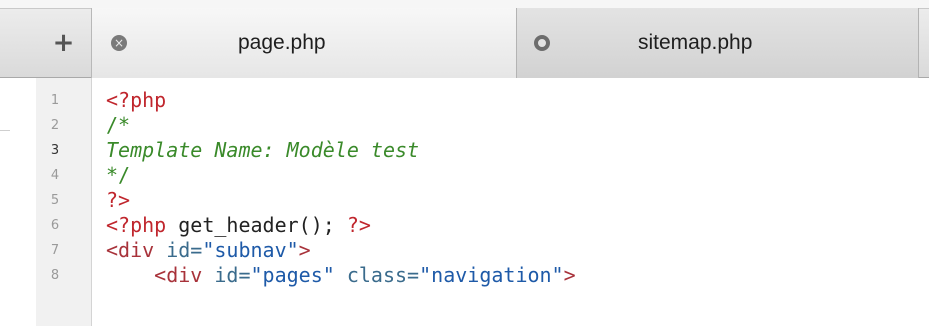 This screenshot has height=326, width=929. I want to click on php-close-tag: ?>, so click(358, 225).